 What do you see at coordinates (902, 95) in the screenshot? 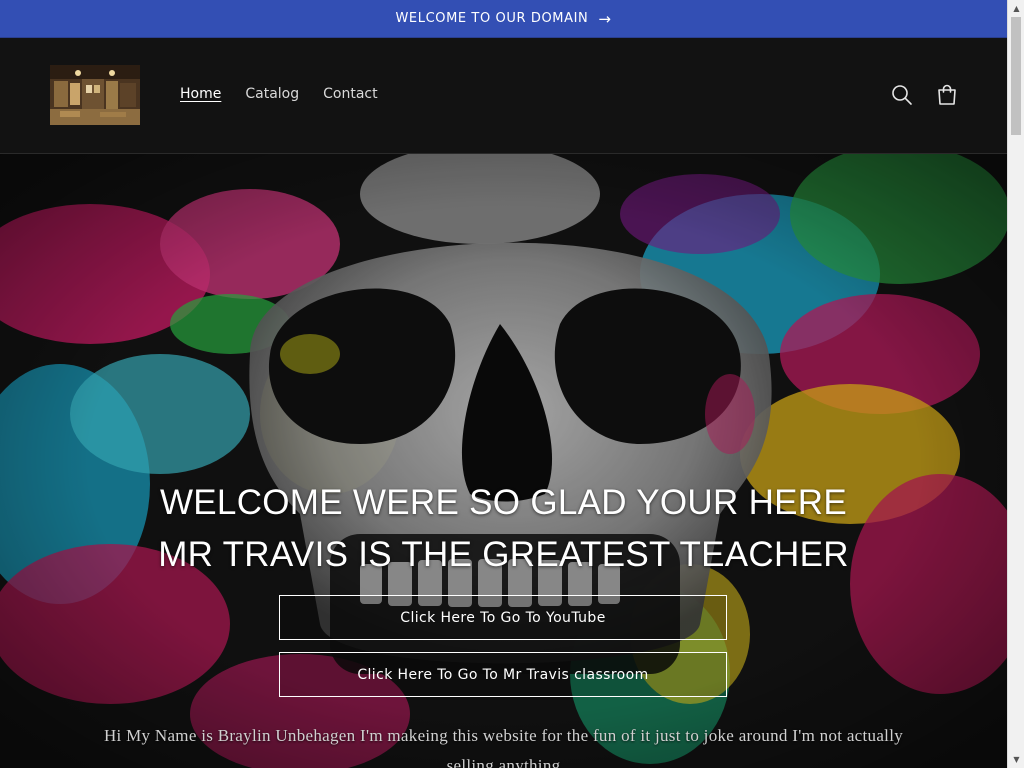
I see `search-icon` at bounding box center [902, 95].